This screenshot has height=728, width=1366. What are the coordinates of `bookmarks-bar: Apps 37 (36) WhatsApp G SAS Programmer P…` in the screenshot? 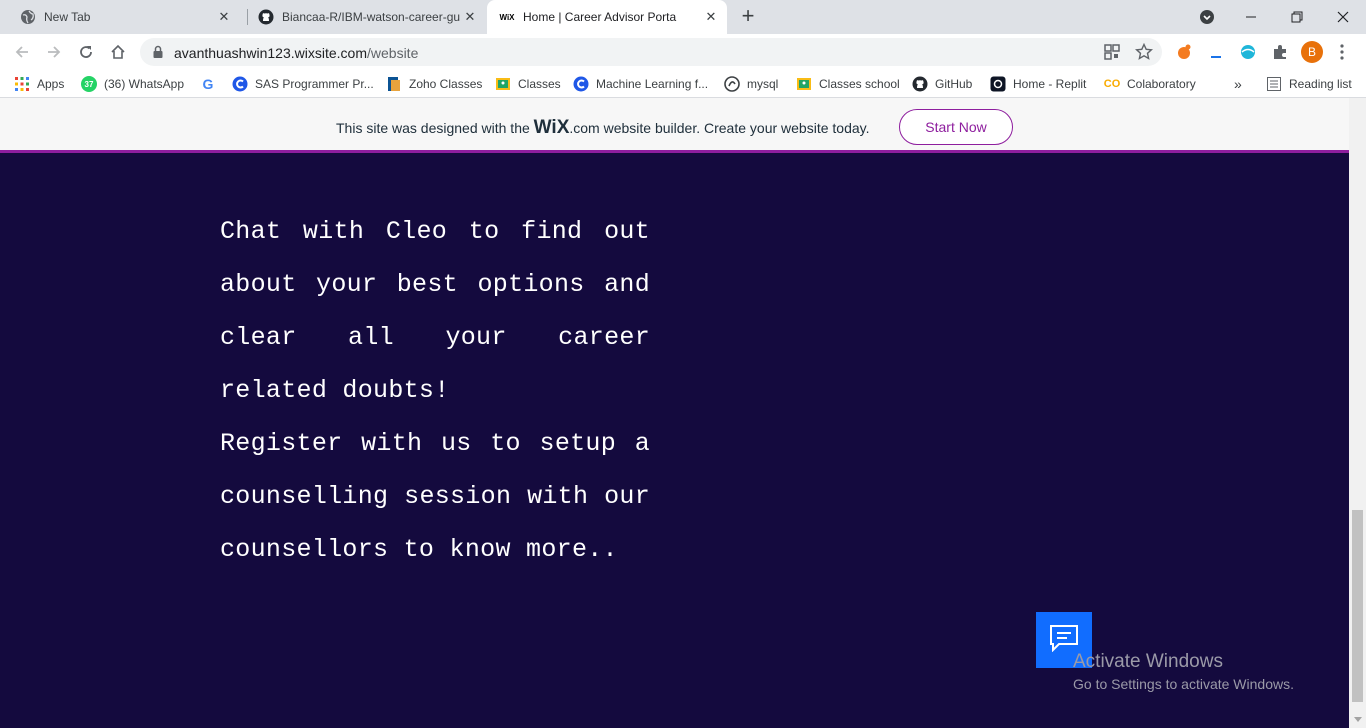 It's located at (683, 84).